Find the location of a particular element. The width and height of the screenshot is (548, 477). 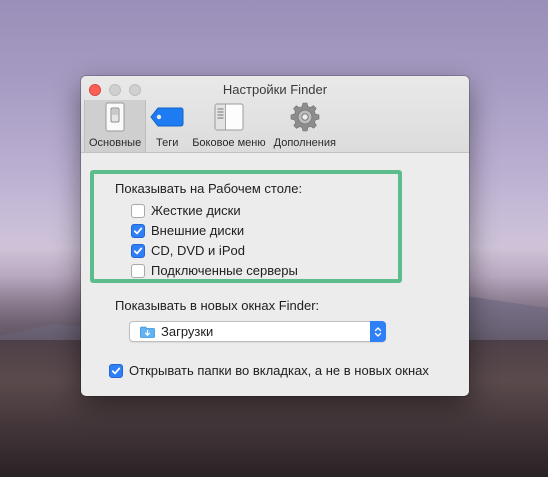

select-stepper is located at coordinates (378, 331).